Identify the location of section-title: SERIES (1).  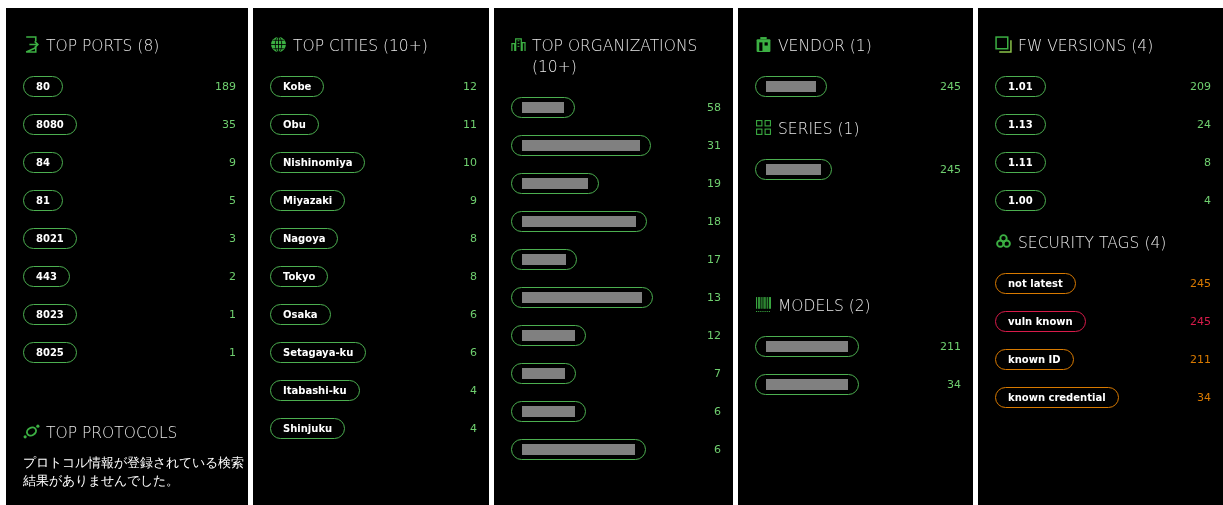
(819, 129).